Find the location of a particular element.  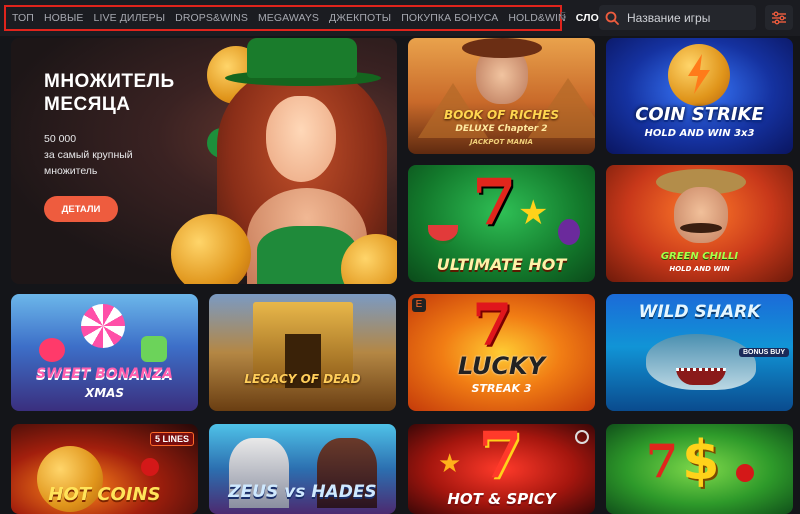

game-tile-ultimate-hot: 7 ★ ULTIMATE HOT is located at coordinates (501, 223).